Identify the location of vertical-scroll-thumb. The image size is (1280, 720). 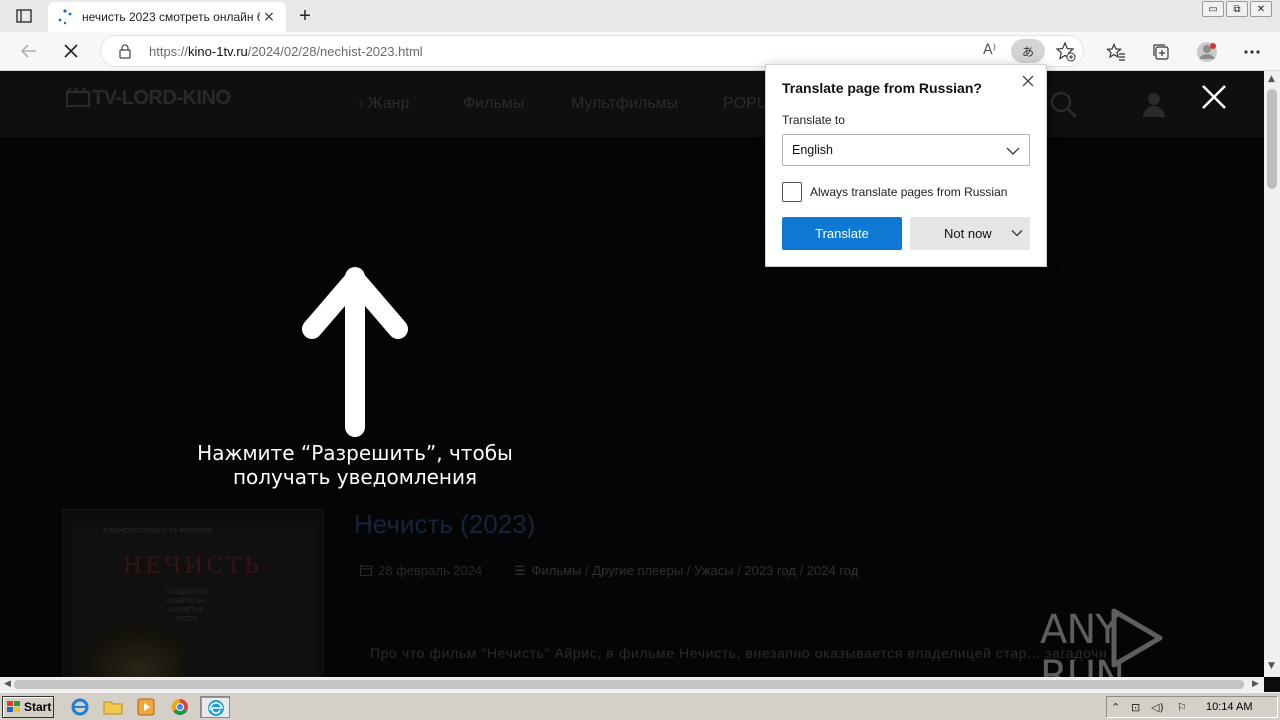
(1272, 139).